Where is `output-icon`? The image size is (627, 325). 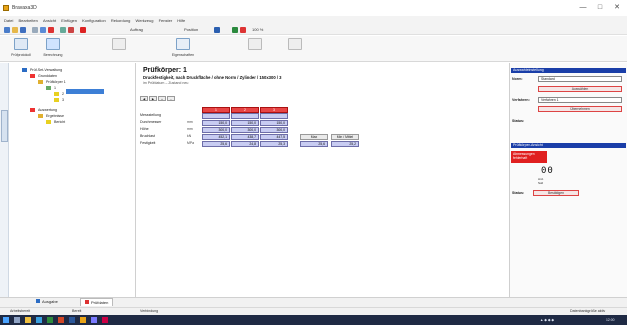
output-icon is located at coordinates (38, 301).